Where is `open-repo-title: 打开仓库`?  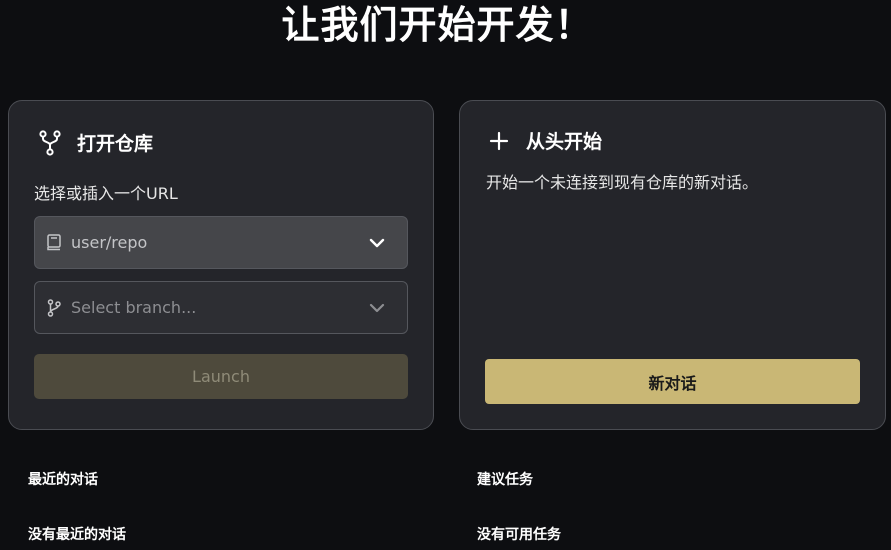
open-repo-title: 打开仓库 is located at coordinates (115, 144).